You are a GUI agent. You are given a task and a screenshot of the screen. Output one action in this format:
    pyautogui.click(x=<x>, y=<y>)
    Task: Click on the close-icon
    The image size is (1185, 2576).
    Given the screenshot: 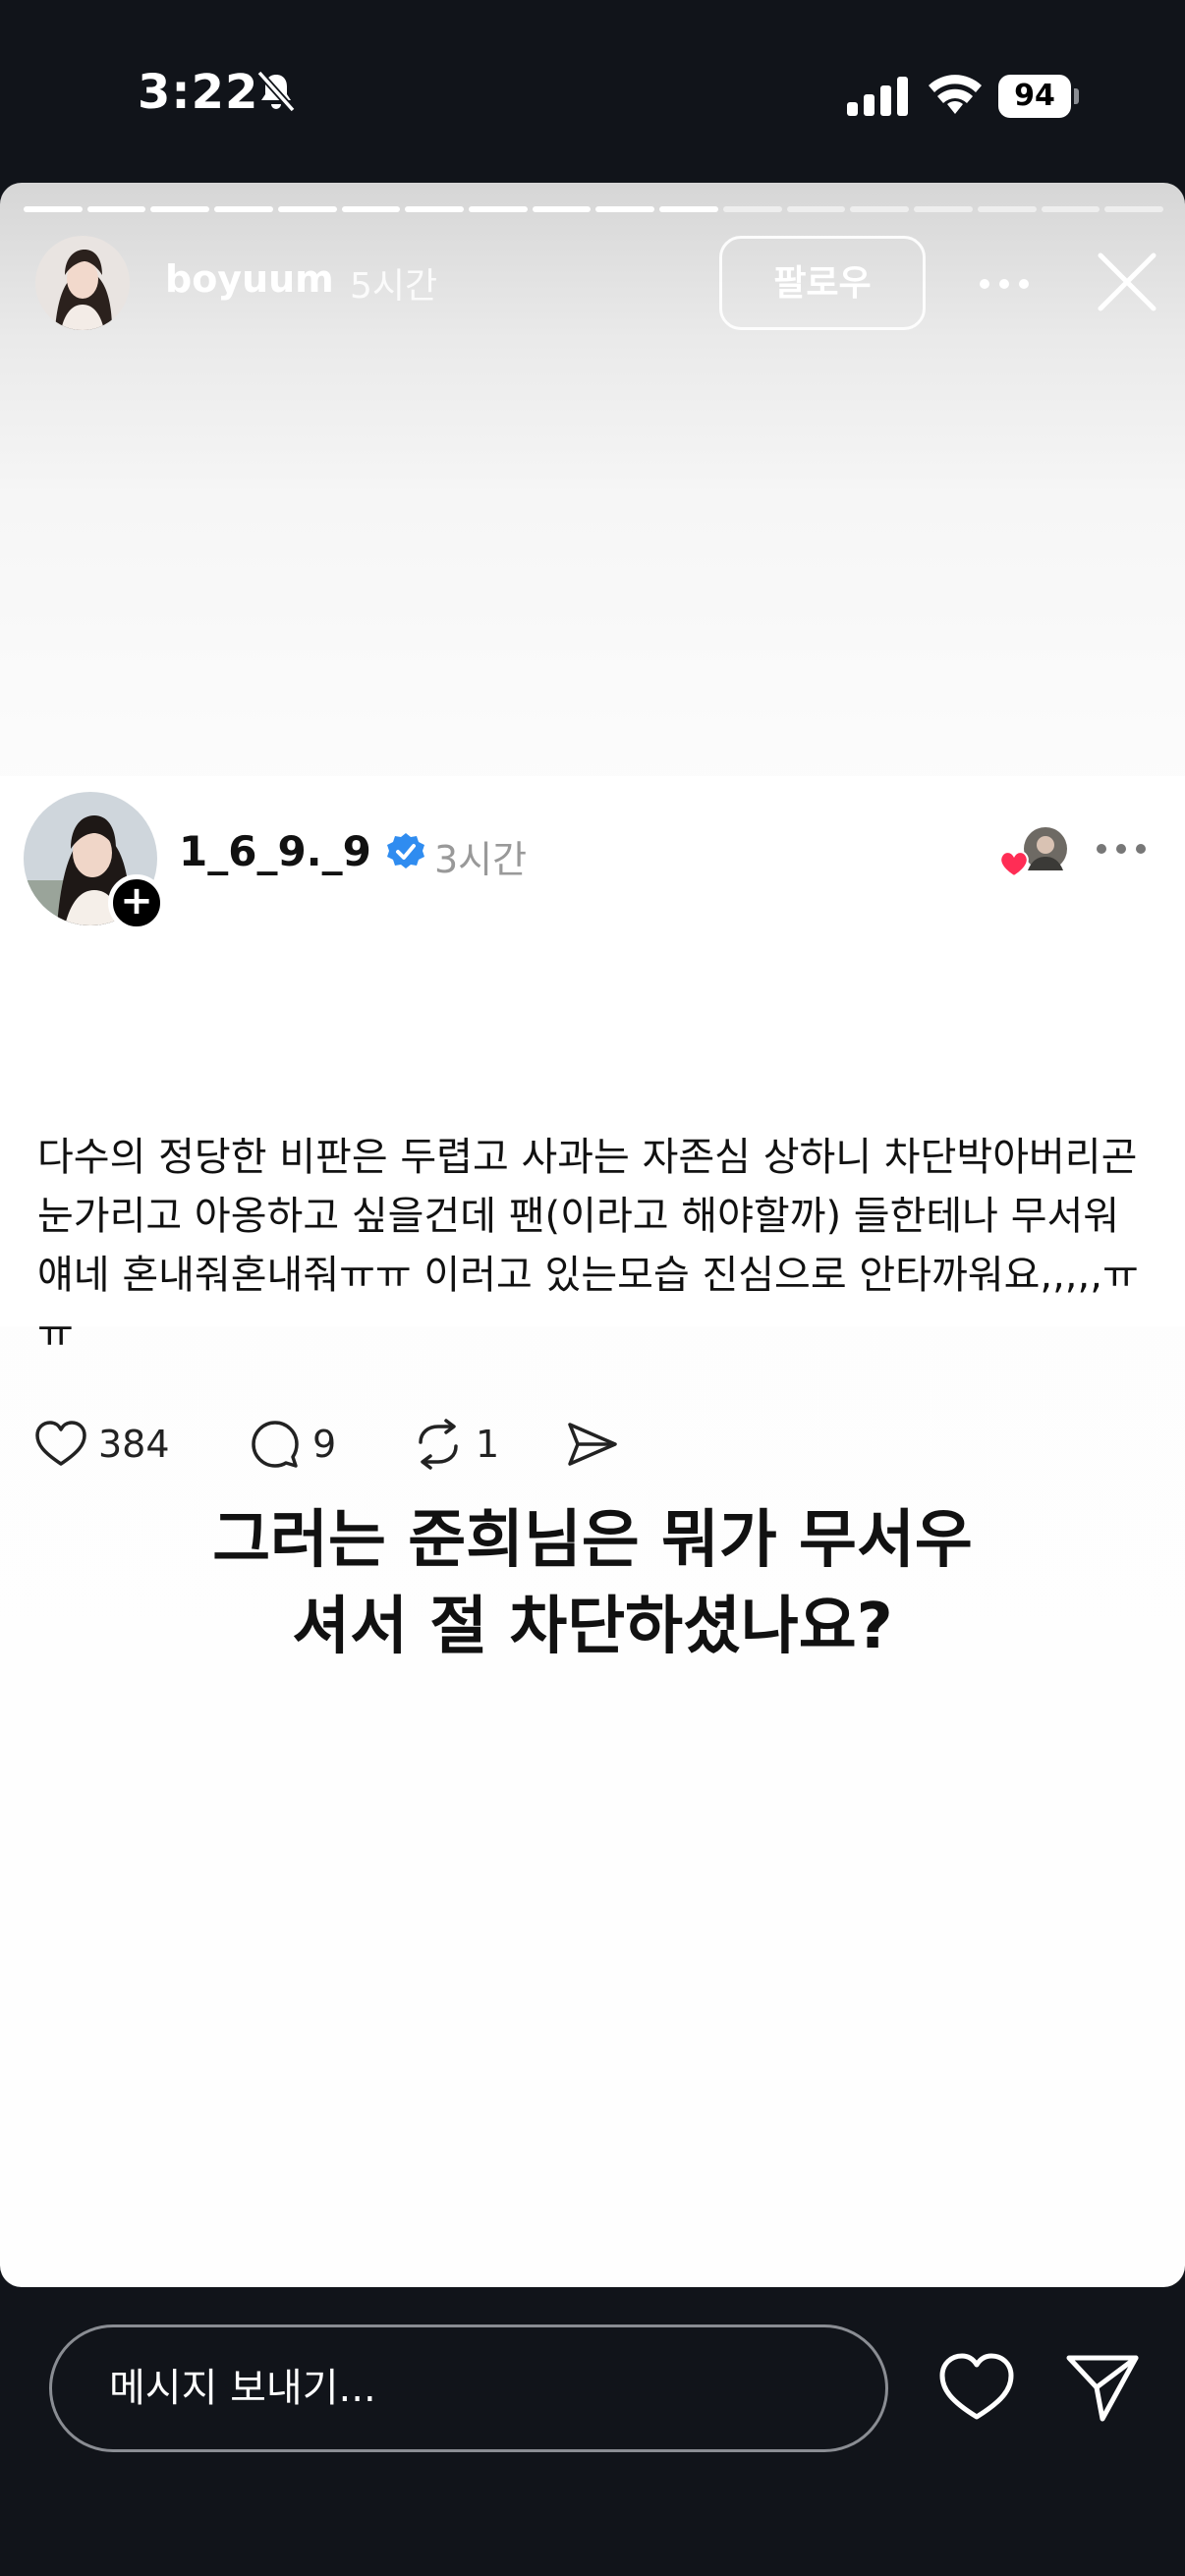 What is the action you would take?
    pyautogui.click(x=1127, y=282)
    